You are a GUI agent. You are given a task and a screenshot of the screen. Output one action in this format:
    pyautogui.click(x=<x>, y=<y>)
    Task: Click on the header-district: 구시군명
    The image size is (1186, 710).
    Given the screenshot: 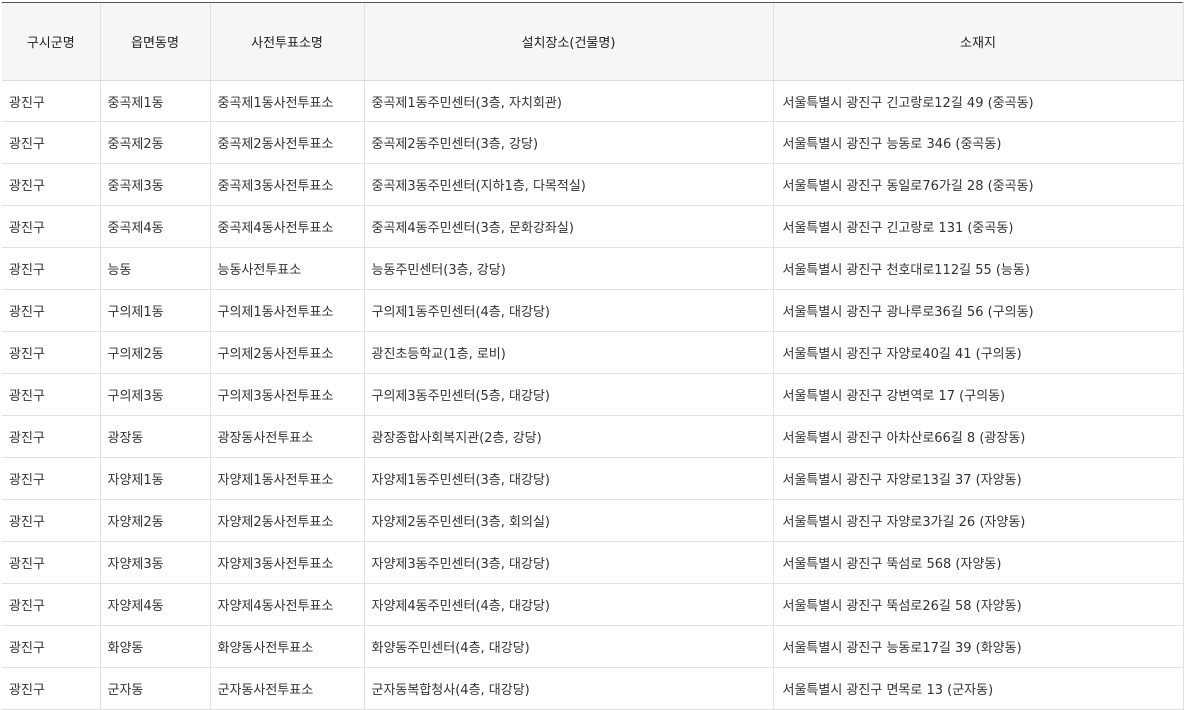 What is the action you would take?
    pyautogui.click(x=51, y=41)
    